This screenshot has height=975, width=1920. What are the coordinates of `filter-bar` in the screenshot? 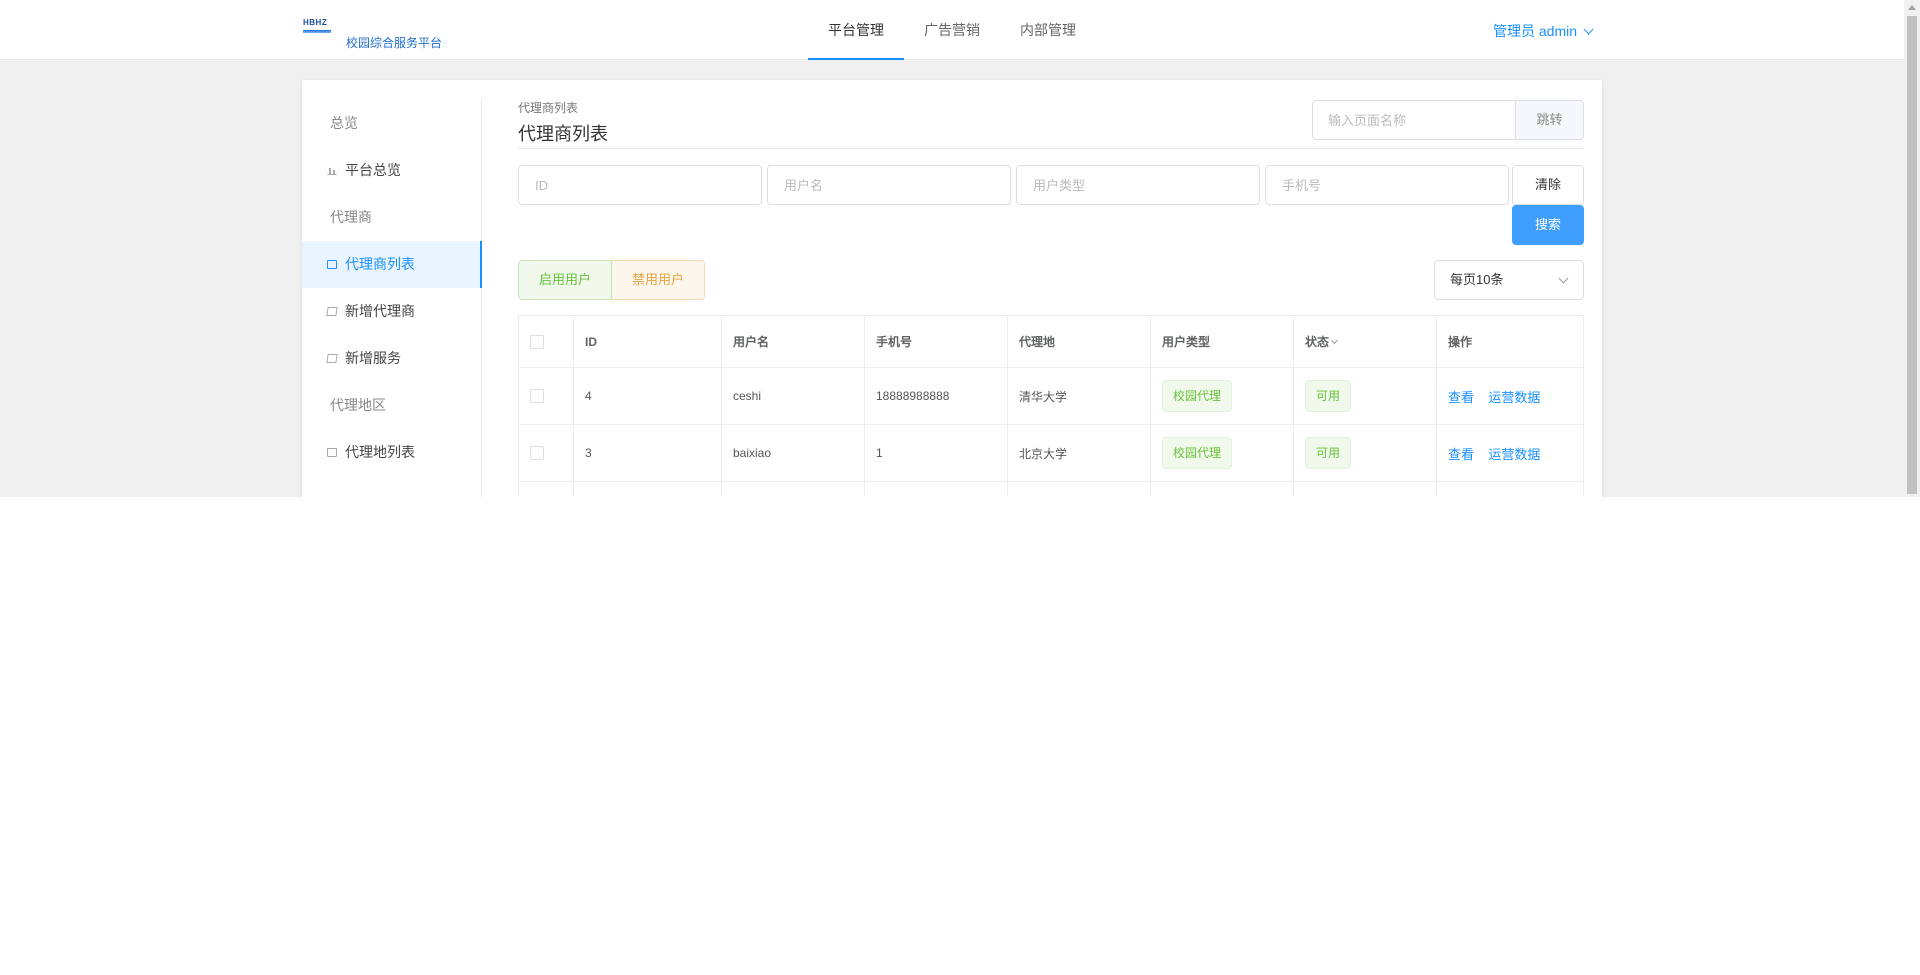 It's located at (1013, 185).